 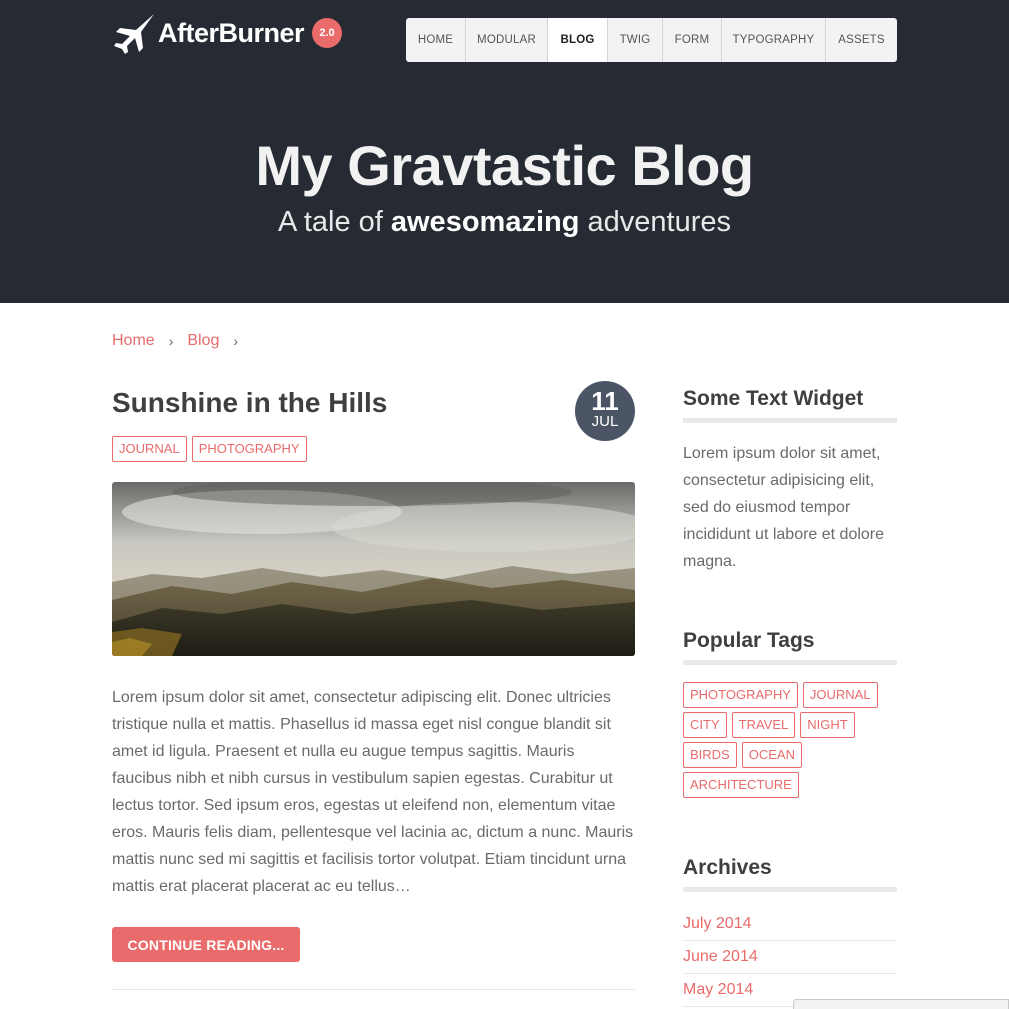 I want to click on post-date-month: JUL, so click(x=605, y=421).